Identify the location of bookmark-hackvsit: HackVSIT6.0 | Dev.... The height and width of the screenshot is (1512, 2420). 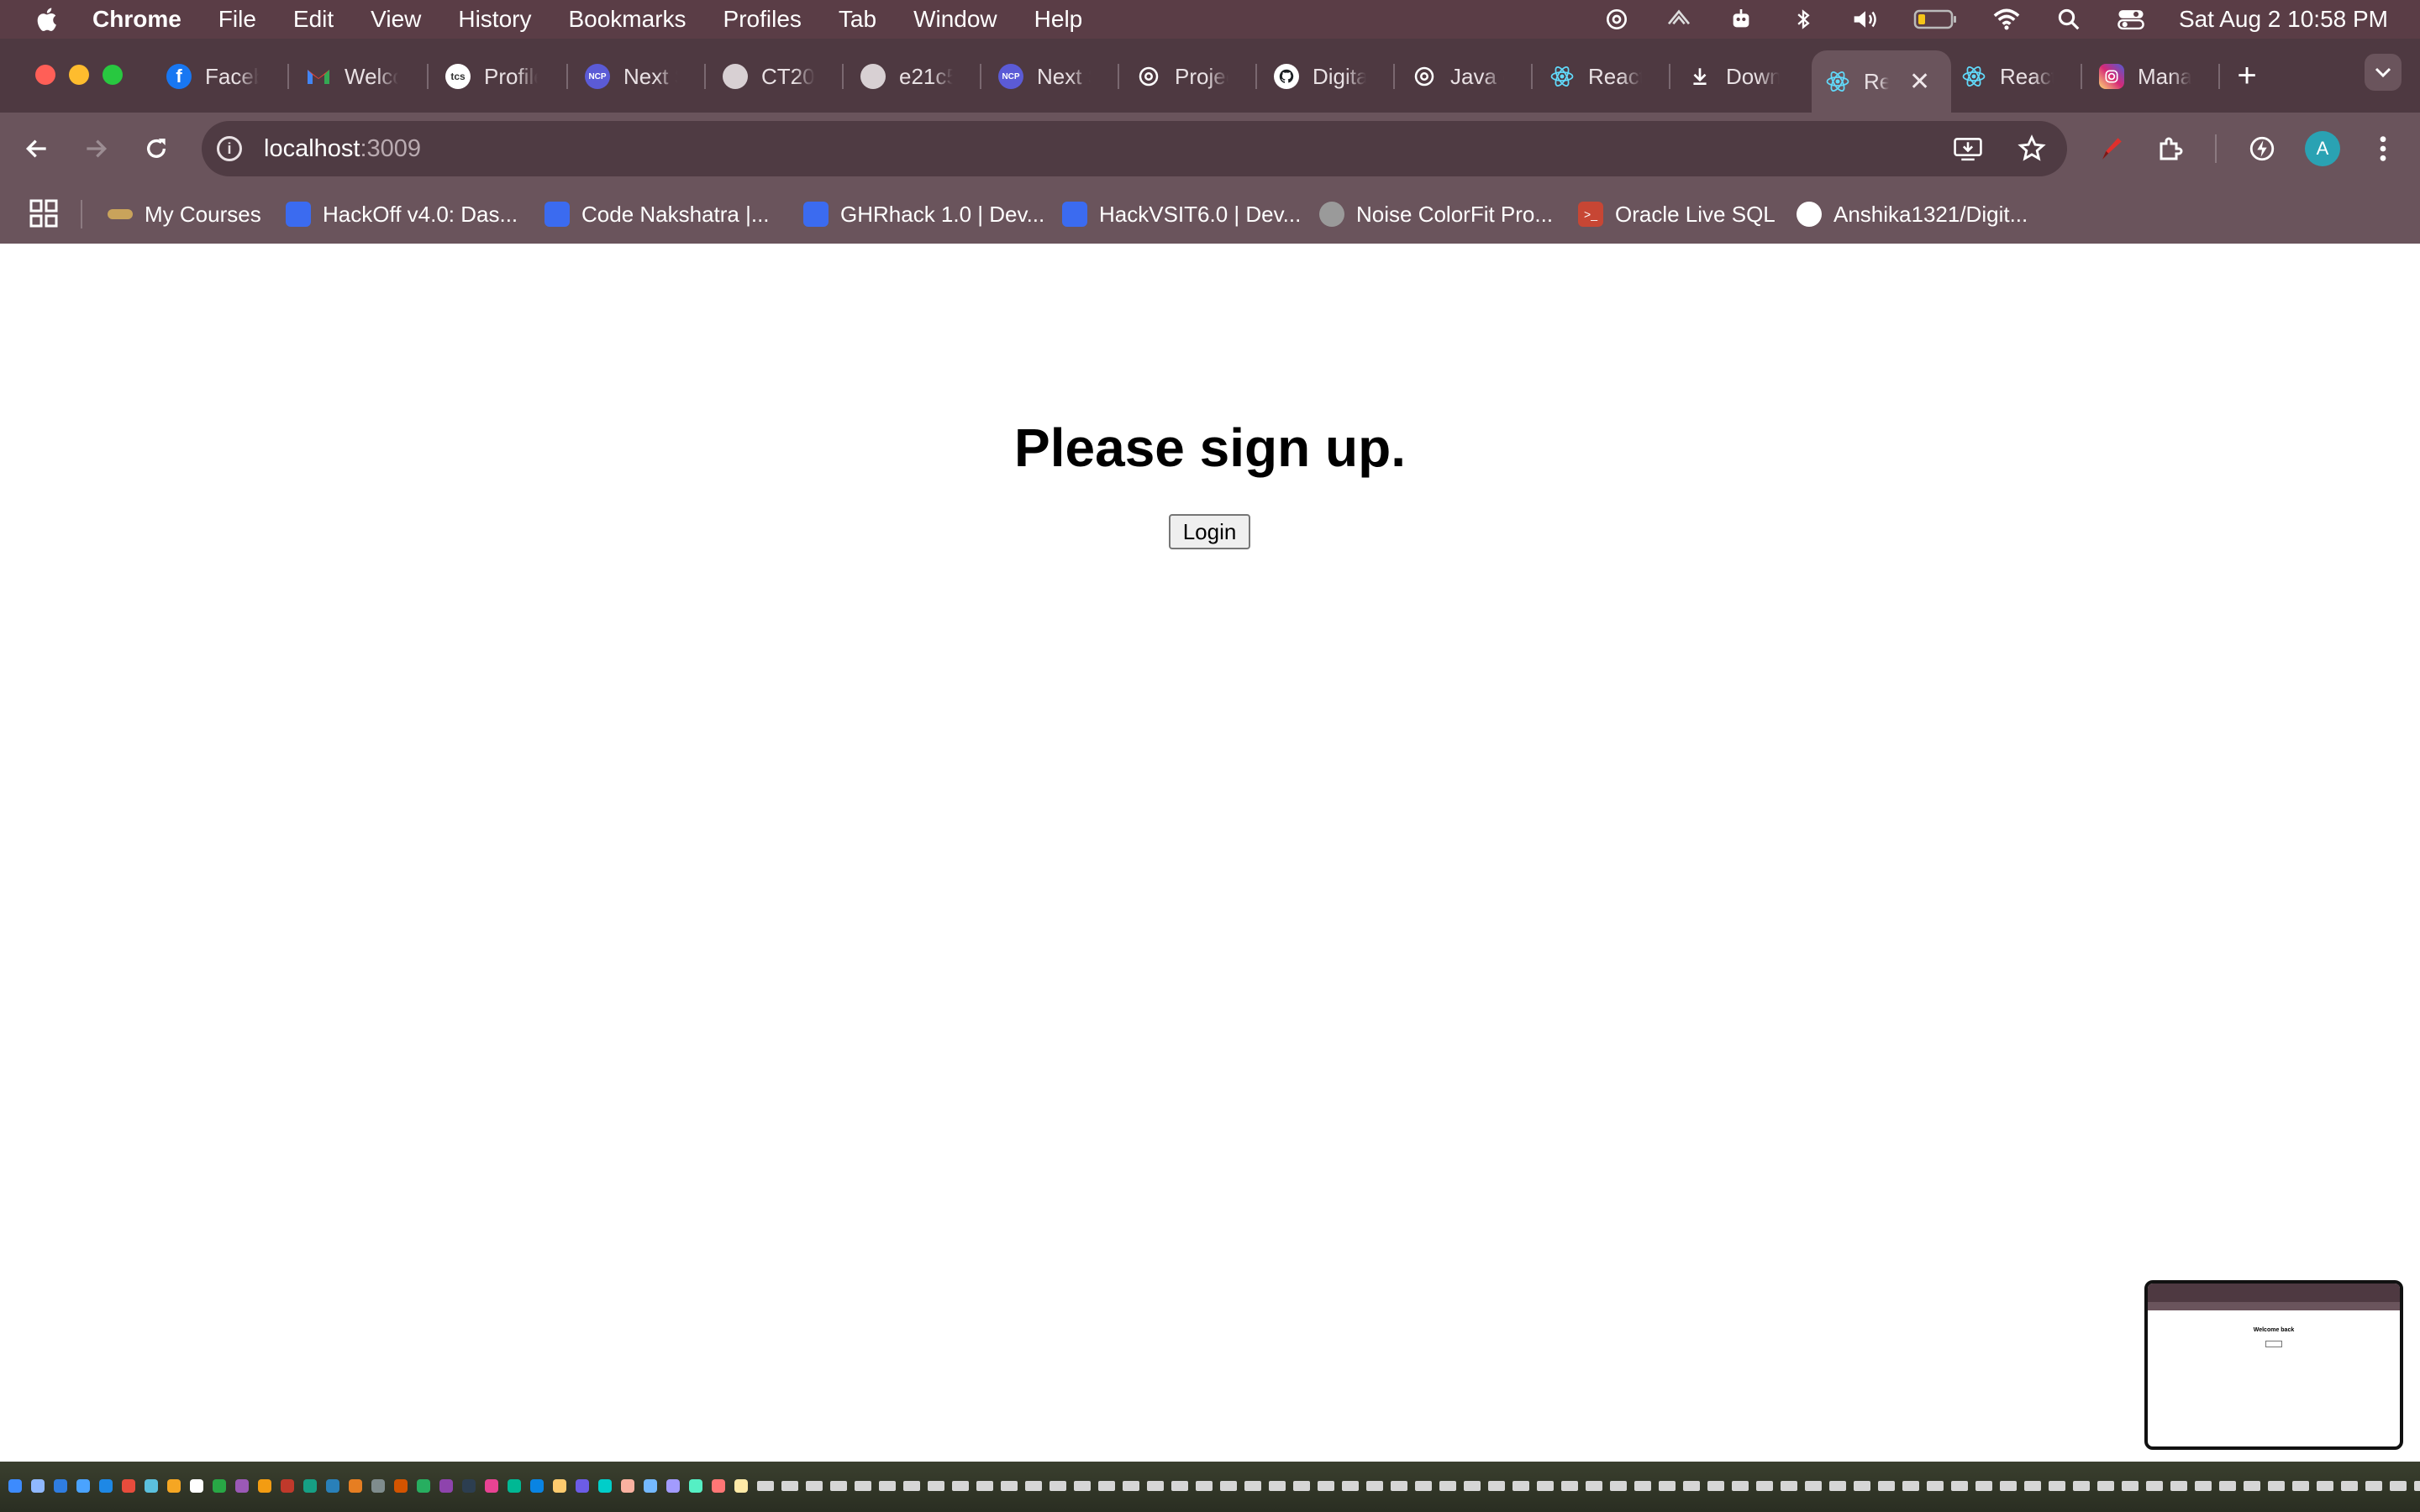
(1181, 214).